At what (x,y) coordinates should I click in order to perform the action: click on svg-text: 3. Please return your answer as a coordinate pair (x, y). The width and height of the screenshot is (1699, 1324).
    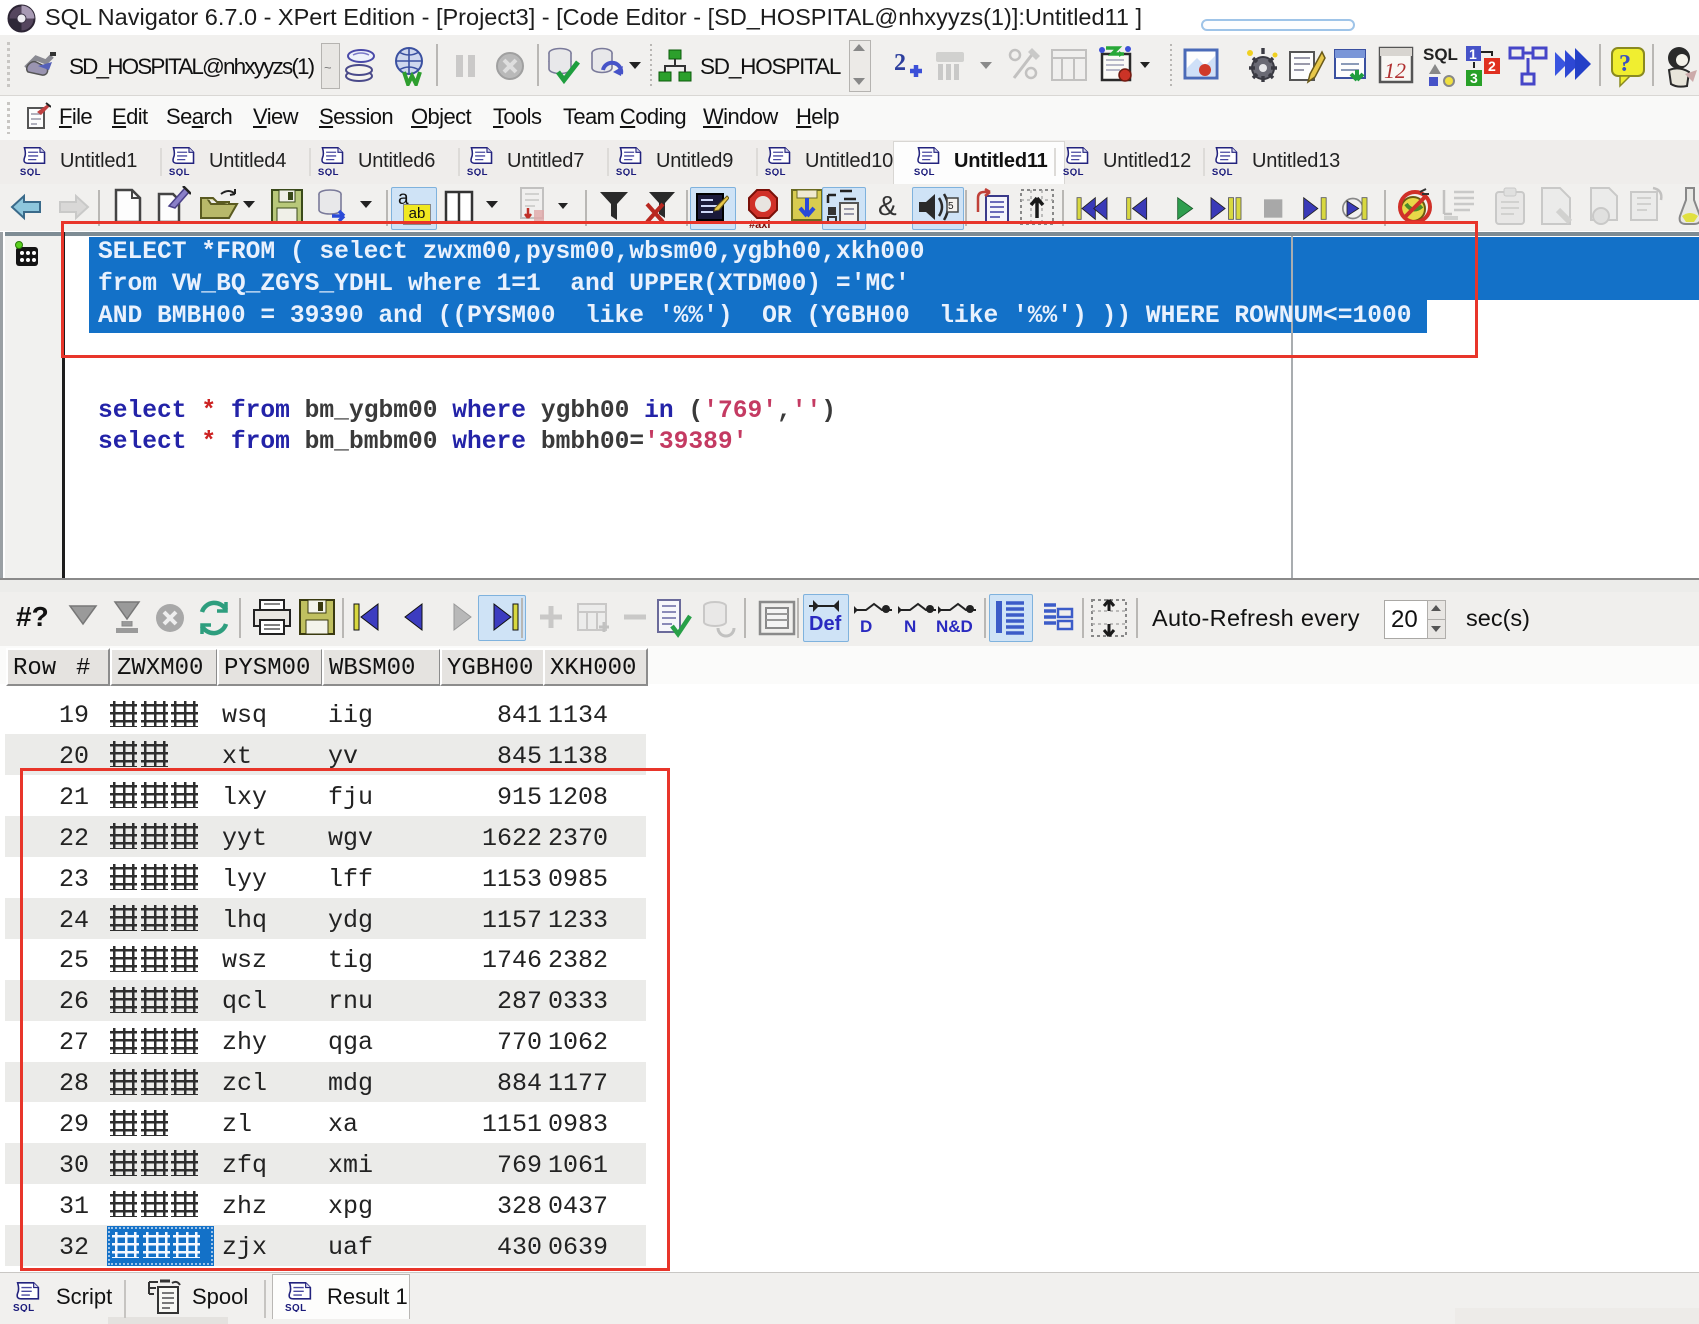
    Looking at the image, I should click on (1474, 78).